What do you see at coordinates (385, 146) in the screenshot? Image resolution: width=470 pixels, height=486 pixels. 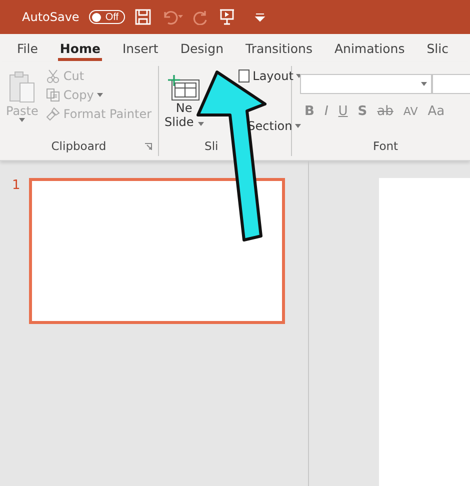 I see `group-label: Font` at bounding box center [385, 146].